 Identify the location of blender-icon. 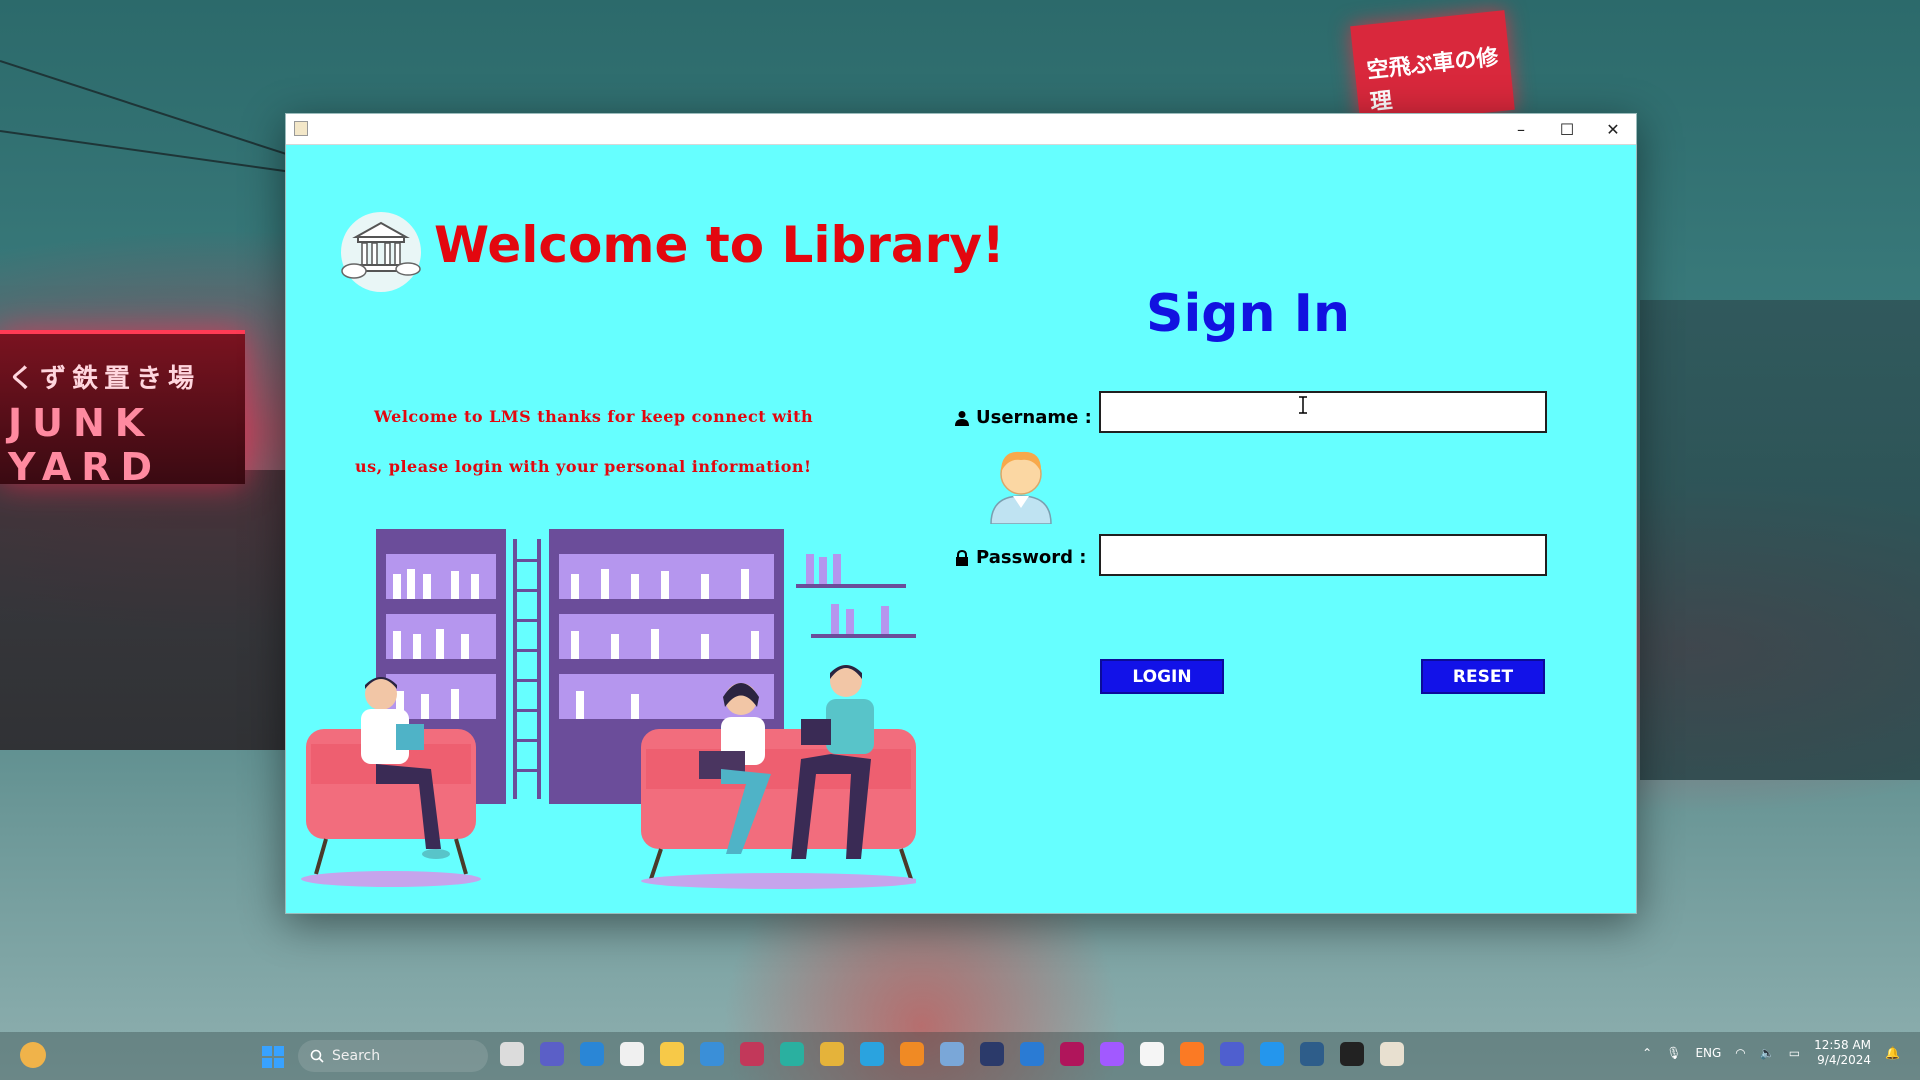
(912, 1054).